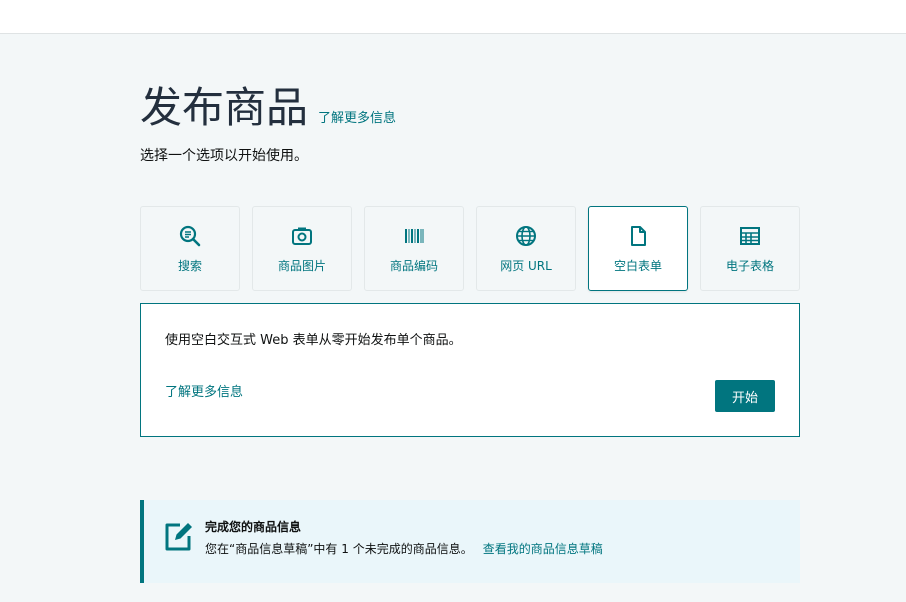 This screenshot has height=602, width=906. Describe the element at coordinates (313, 340) in the screenshot. I see `panel-description: 使用空白交互式 Web 表单从零开始发布单个商品。` at that location.